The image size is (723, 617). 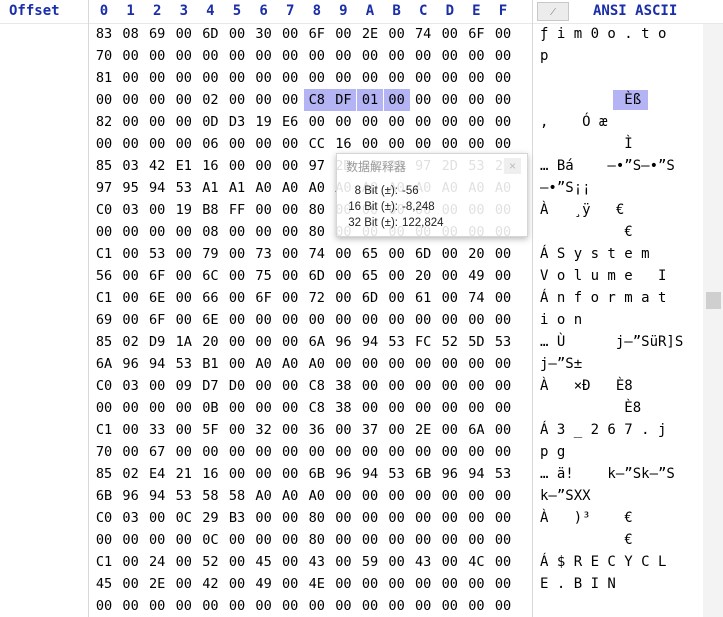 What do you see at coordinates (623, 276) in the screenshot?
I see `ascii-text: V o l u m e I` at bounding box center [623, 276].